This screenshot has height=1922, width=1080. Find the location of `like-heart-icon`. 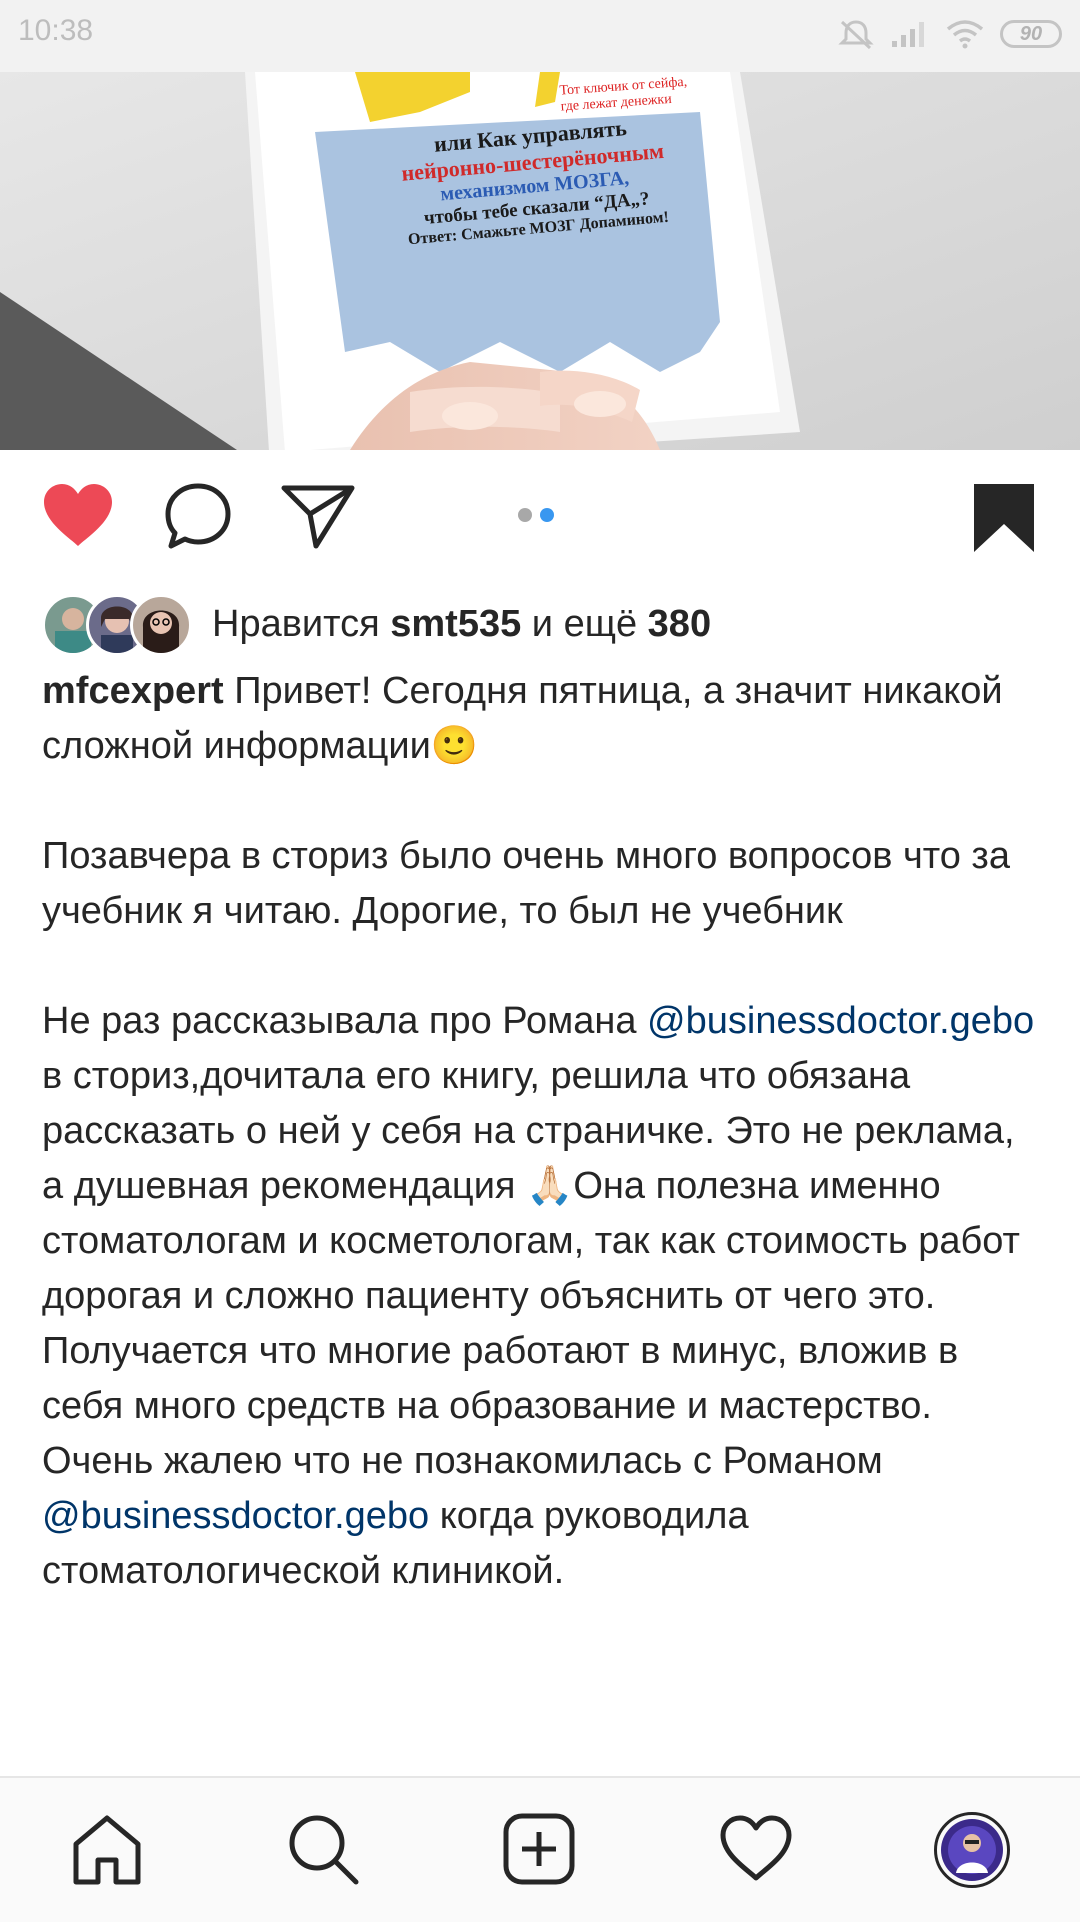

like-heart-icon is located at coordinates (78, 516).